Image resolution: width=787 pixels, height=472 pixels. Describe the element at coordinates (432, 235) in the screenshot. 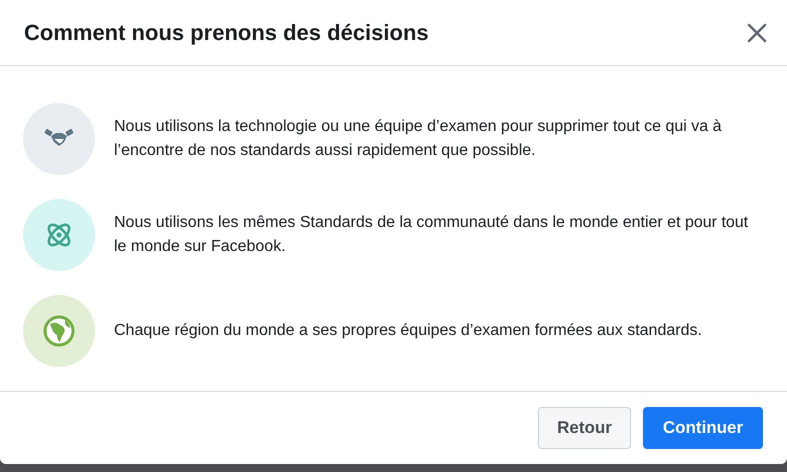

I see `item-text: Nous utilisons les mêmes Standards de la communauté dans le monde entier et pour tout le monde sur Facebook.` at that location.